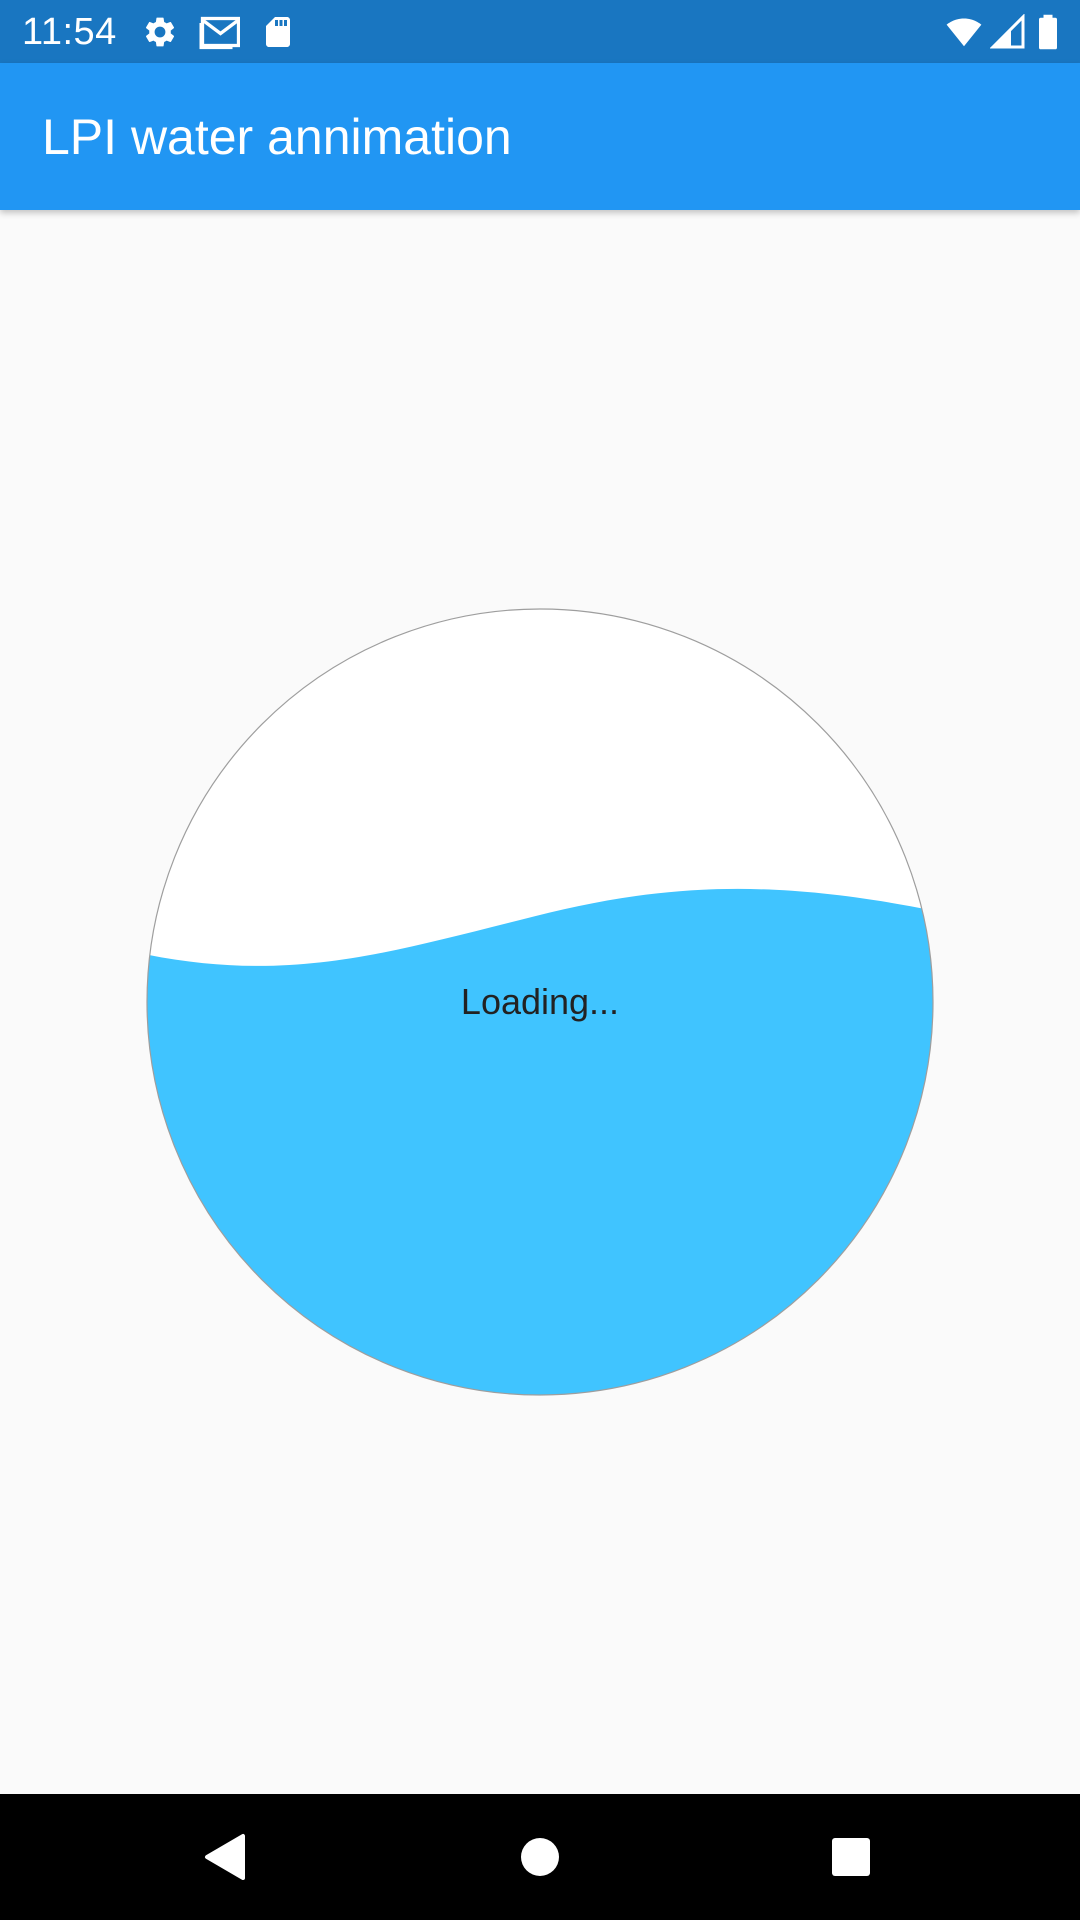  Describe the element at coordinates (226, 1857) in the screenshot. I see `back-icon` at that location.